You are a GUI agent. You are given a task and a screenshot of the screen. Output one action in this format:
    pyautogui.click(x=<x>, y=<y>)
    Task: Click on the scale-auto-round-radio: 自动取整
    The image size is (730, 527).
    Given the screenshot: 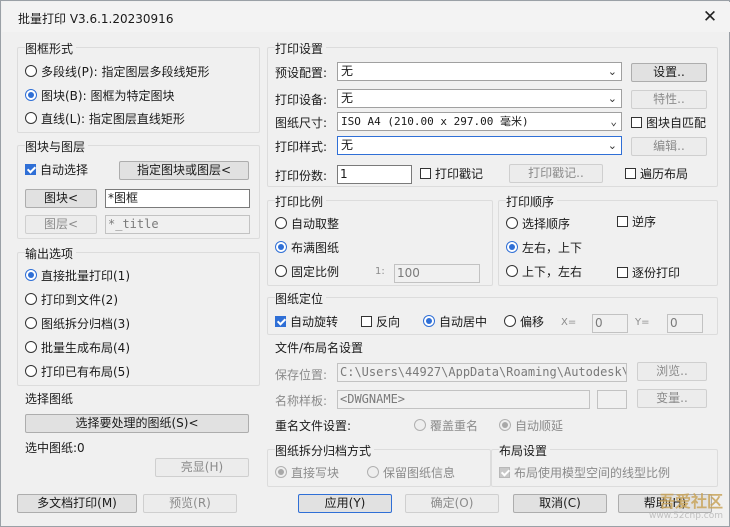 What is the action you would take?
    pyautogui.click(x=307, y=223)
    